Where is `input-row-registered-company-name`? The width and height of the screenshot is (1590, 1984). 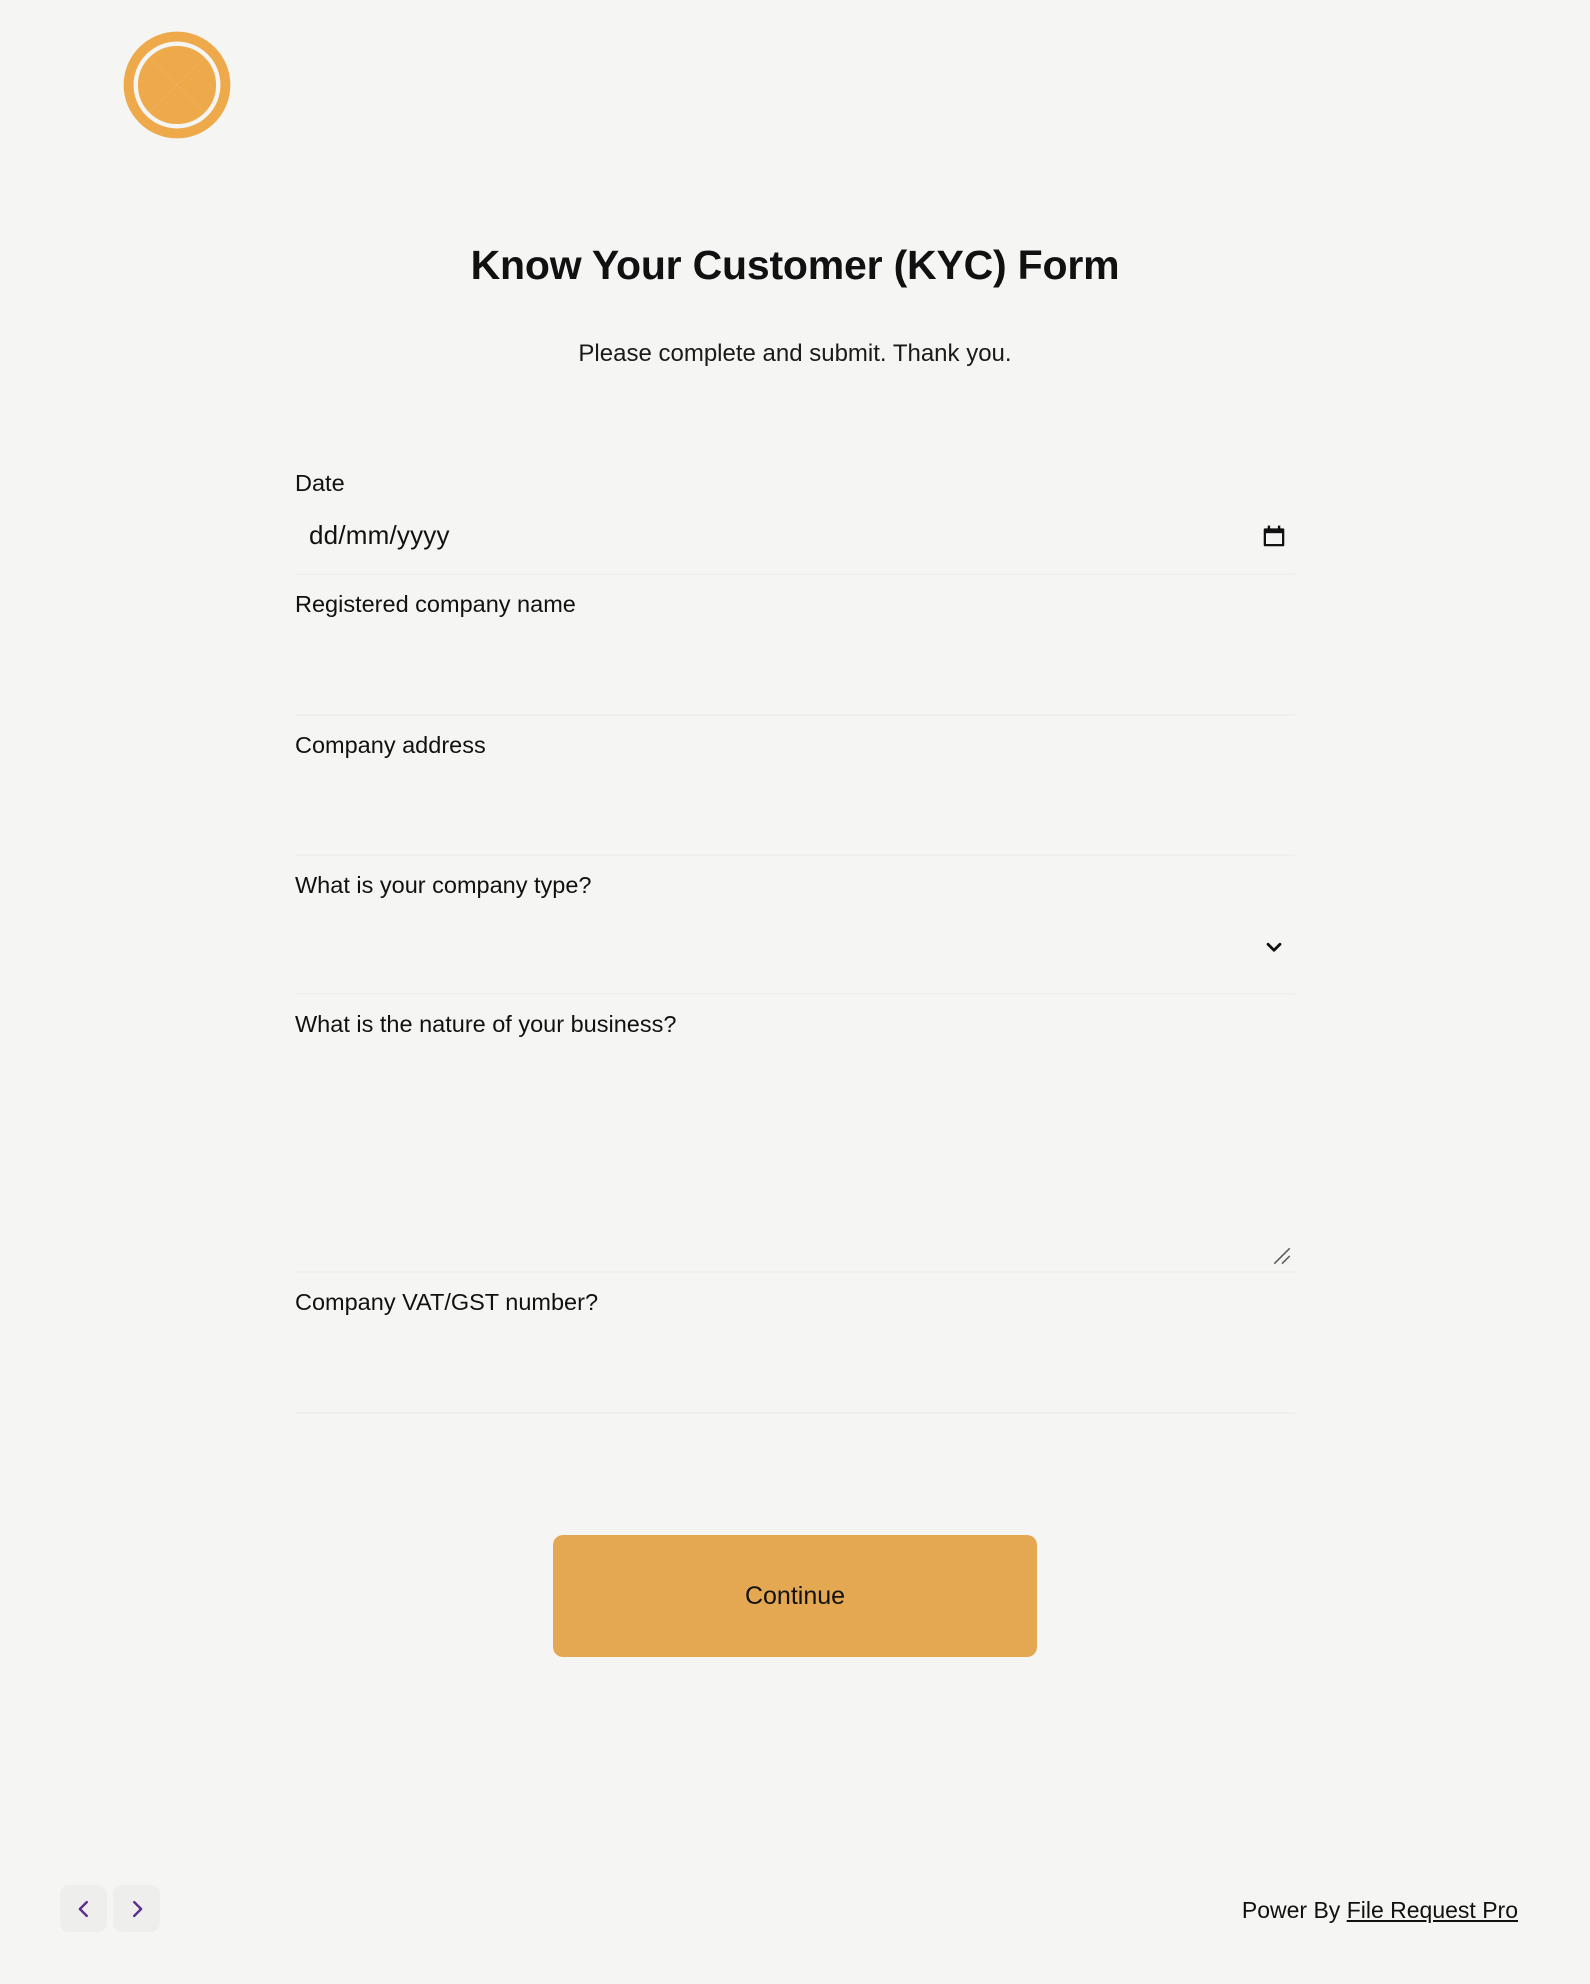
input-row-registered-company-name is located at coordinates (795, 667).